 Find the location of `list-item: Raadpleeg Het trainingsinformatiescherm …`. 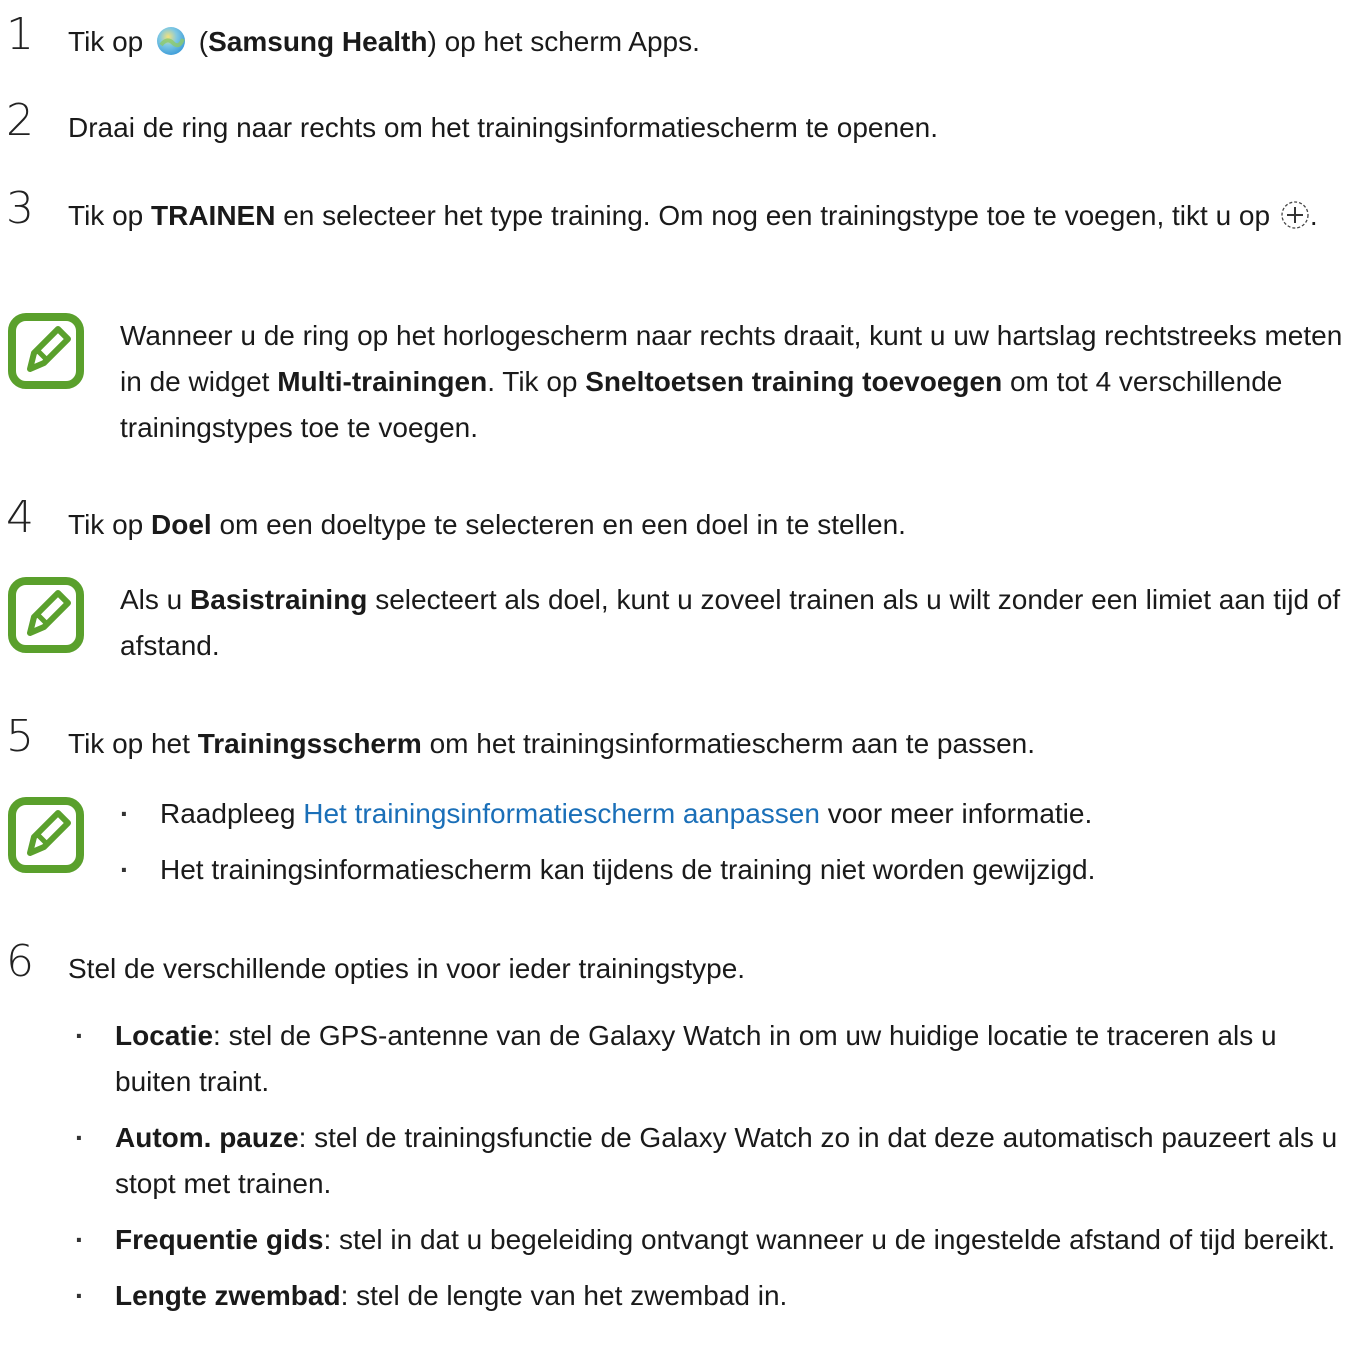

list-item: Raadpleeg Het trainingsinformatiescherm … is located at coordinates (735, 814).